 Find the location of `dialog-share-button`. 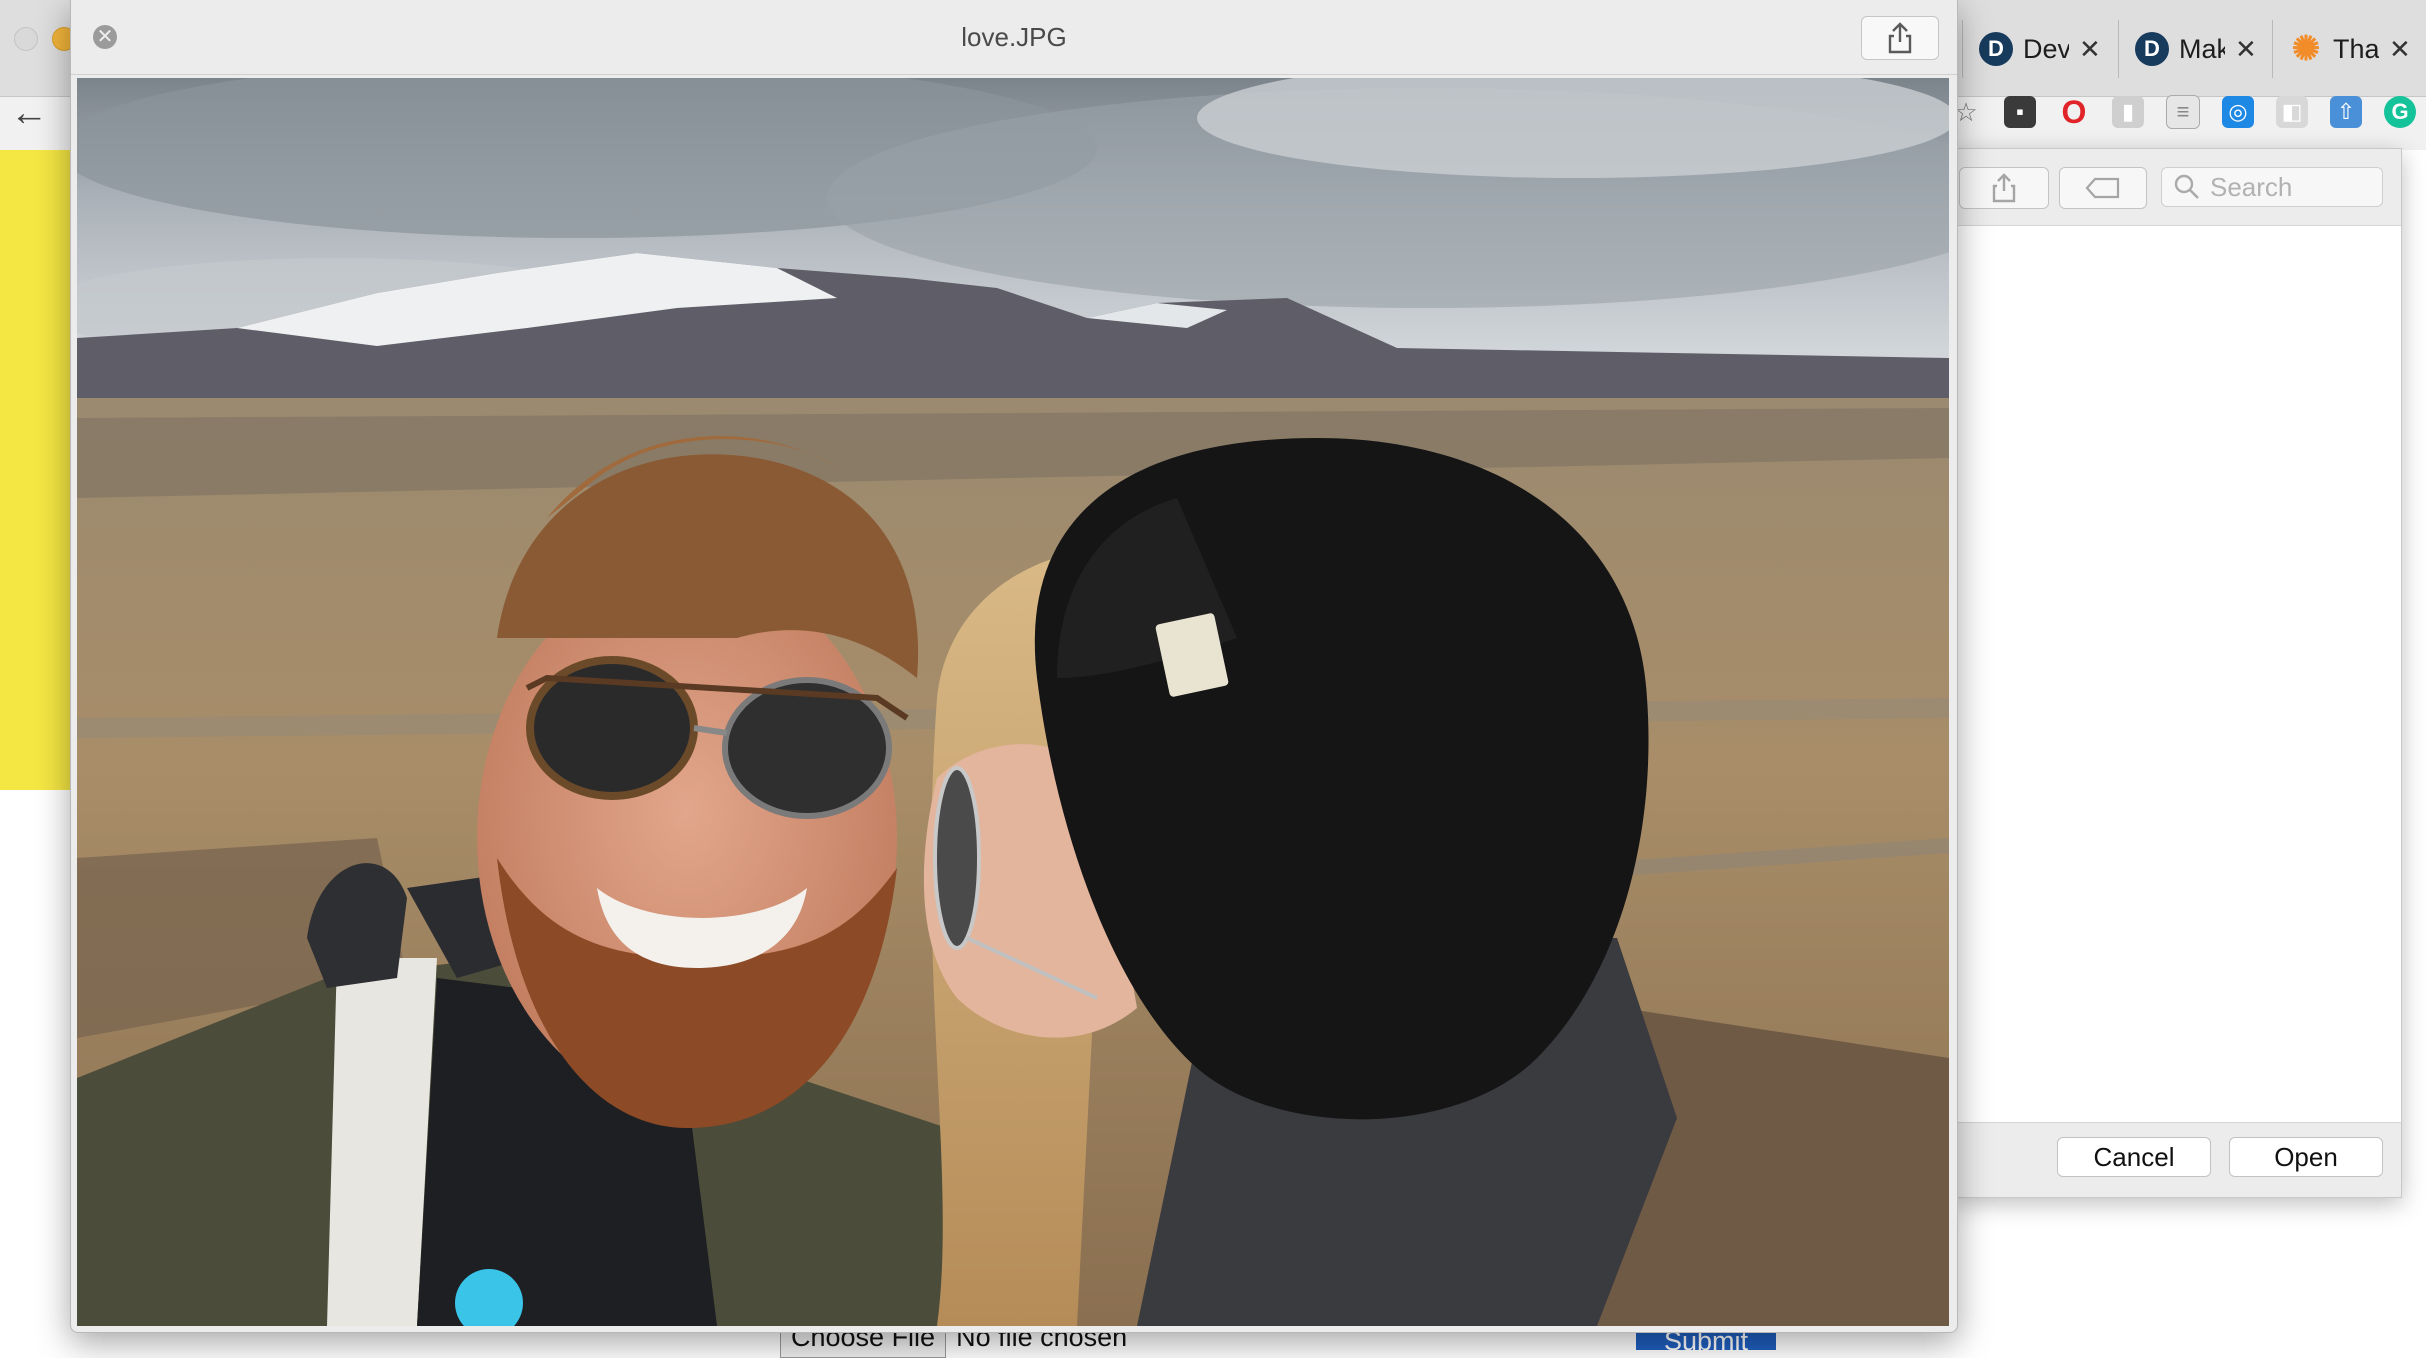

dialog-share-button is located at coordinates (2004, 188).